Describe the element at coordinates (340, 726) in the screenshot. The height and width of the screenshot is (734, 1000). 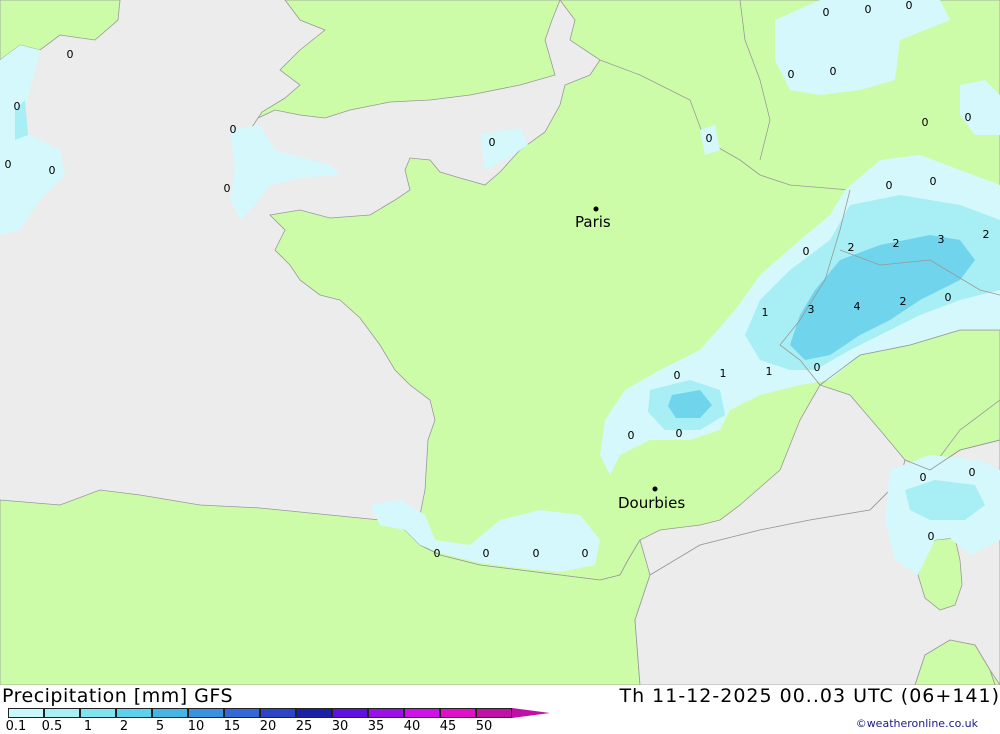
I see `scale-label: 30` at that location.